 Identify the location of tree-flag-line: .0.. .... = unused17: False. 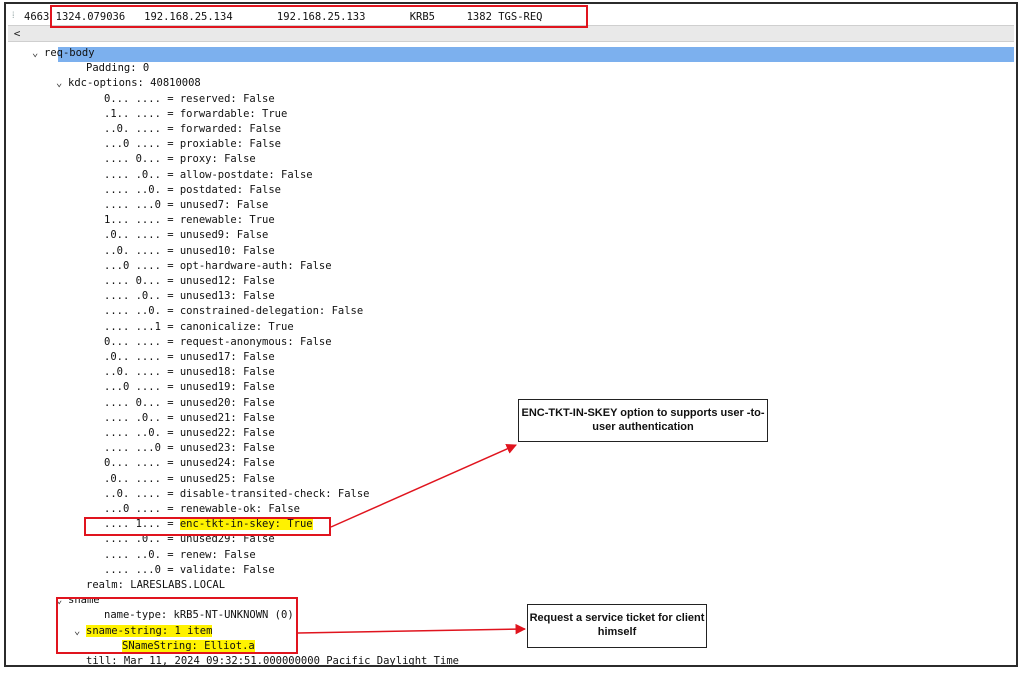
(189, 357).